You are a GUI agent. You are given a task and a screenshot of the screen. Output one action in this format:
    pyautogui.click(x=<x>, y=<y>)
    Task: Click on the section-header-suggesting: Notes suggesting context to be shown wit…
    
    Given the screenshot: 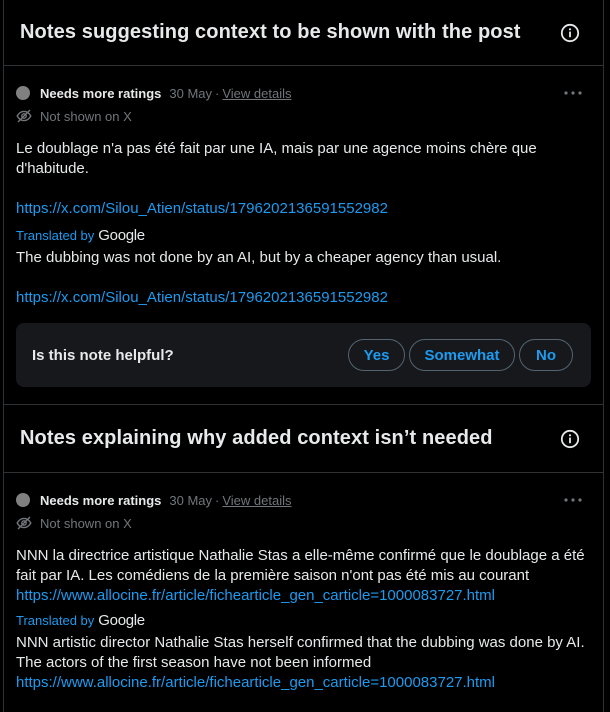 What is the action you would take?
    pyautogui.click(x=303, y=33)
    